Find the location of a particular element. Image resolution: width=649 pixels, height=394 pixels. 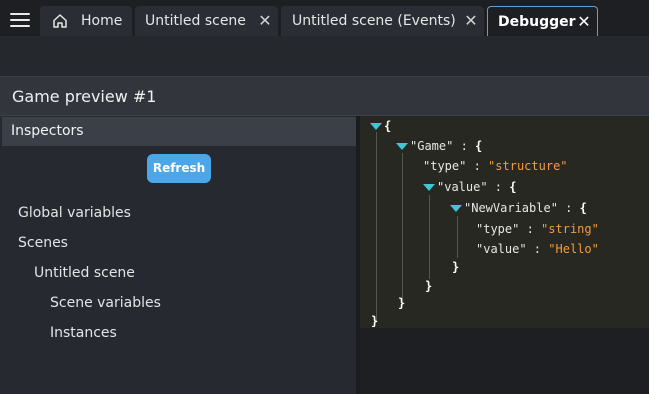

json-line: "NewVariable" : { is located at coordinates (518, 208).